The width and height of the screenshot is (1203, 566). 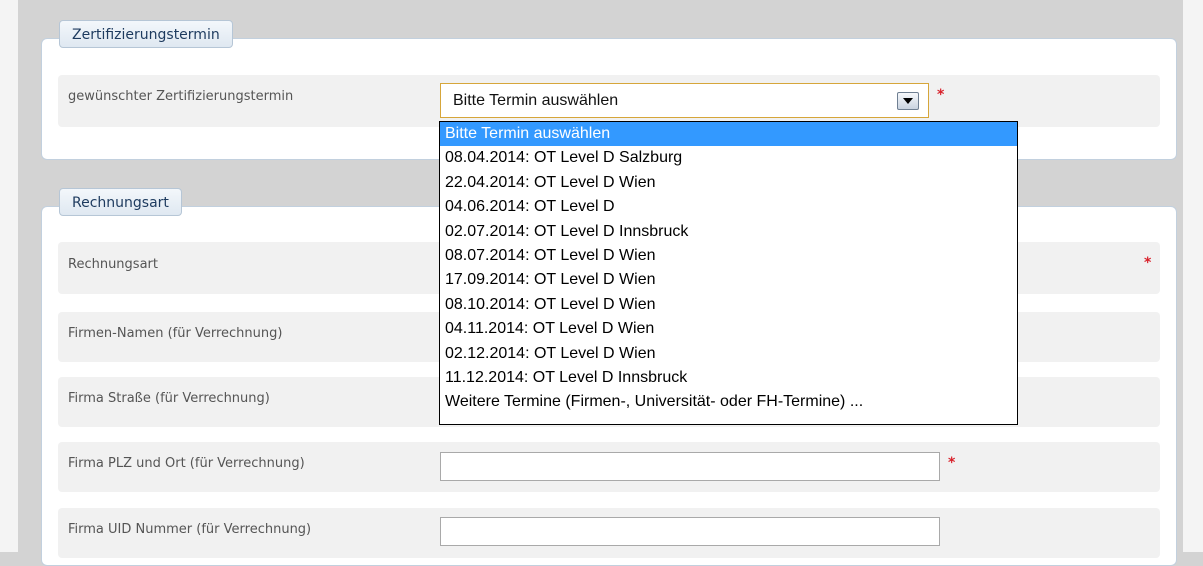 What do you see at coordinates (9, 276) in the screenshot?
I see `page-left-margin` at bounding box center [9, 276].